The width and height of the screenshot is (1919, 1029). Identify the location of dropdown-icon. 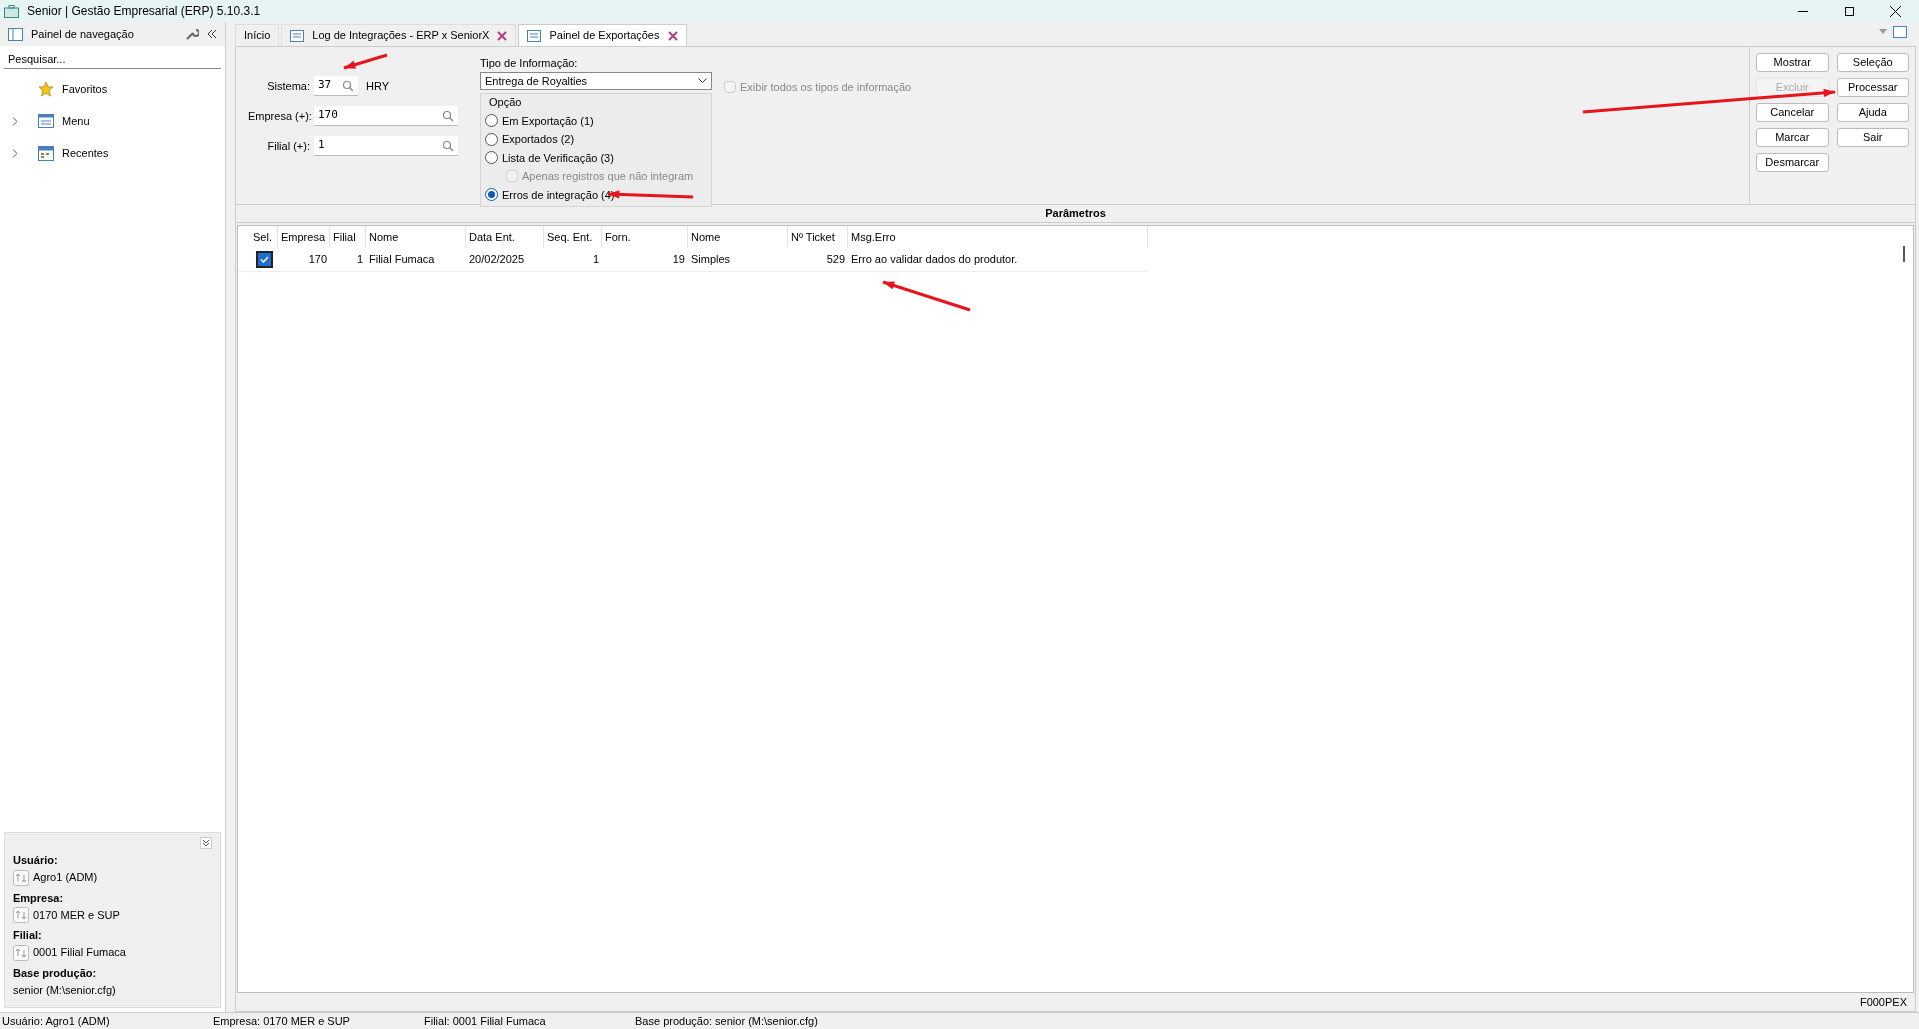
(1883, 31).